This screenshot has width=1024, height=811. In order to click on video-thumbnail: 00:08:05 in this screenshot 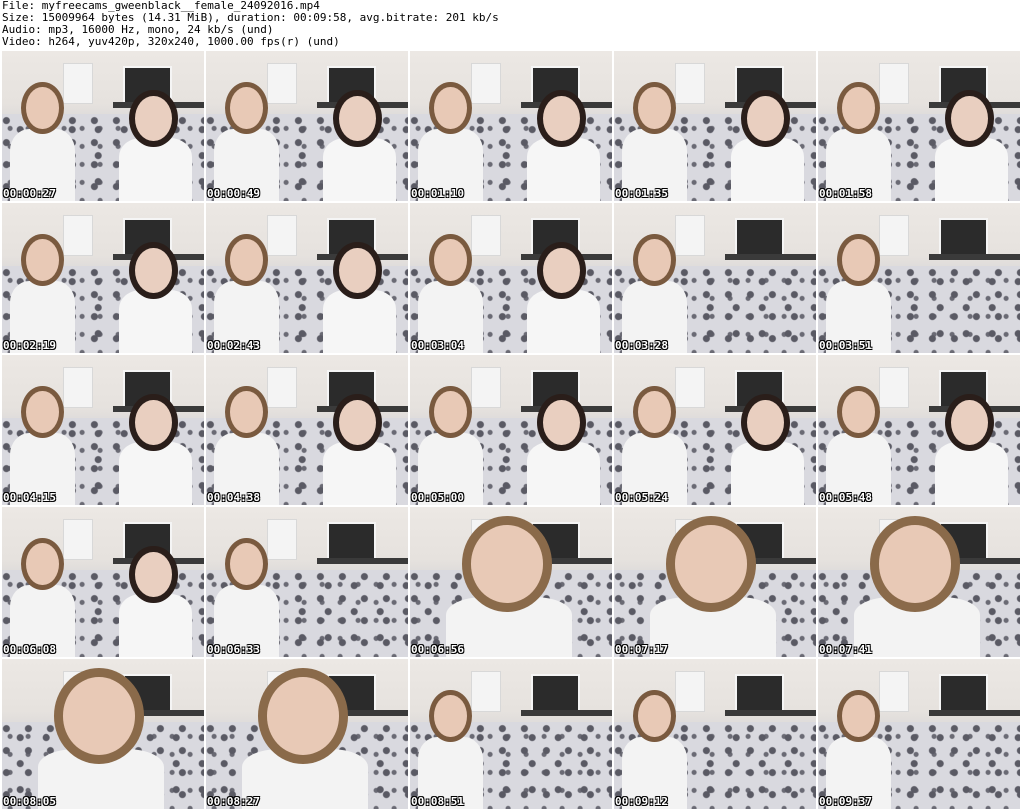, I will do `click(103, 734)`.